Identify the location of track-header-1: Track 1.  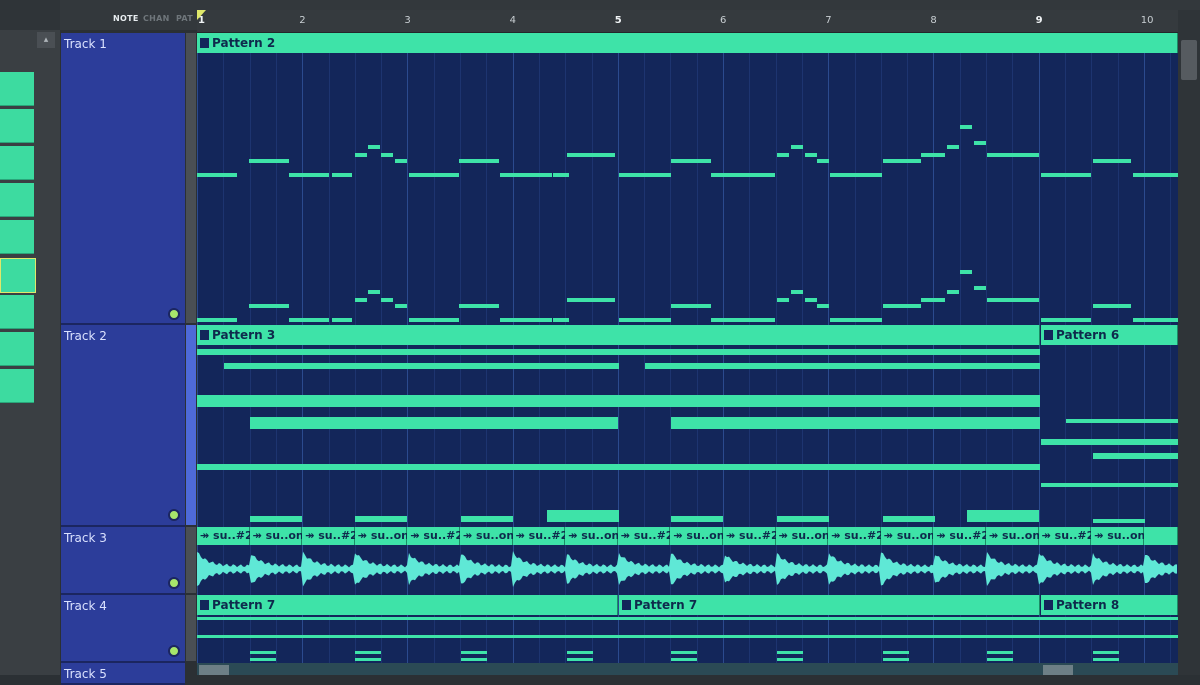
(123, 179).